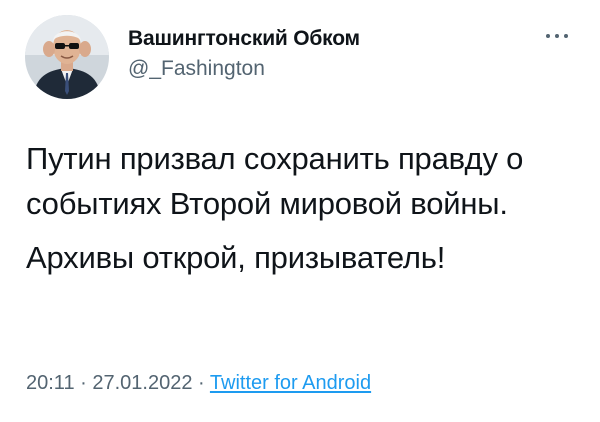 Image resolution: width=600 pixels, height=422 pixels. I want to click on tweet-text-paragraph-2: Архивы открой, призыватель!, so click(236, 257).